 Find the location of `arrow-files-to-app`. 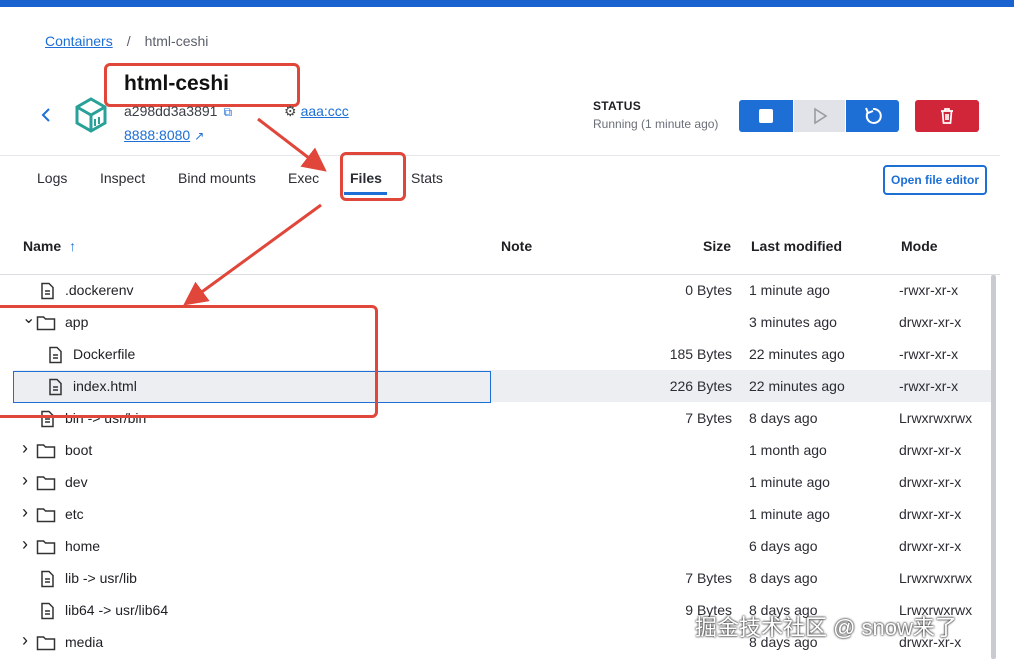

arrow-files-to-app is located at coordinates (252, 254).